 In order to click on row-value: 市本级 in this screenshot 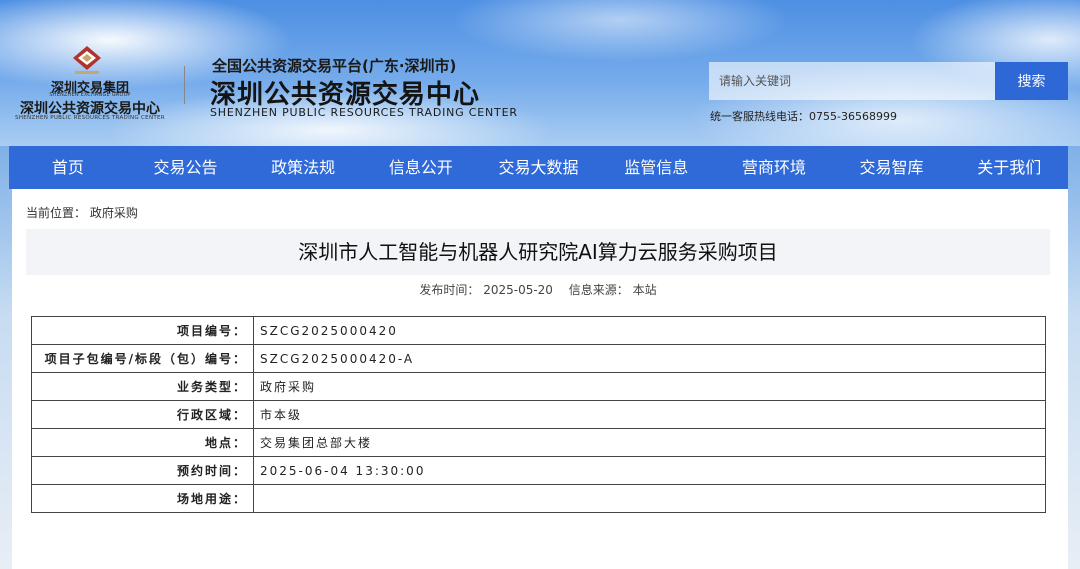, I will do `click(649, 414)`.